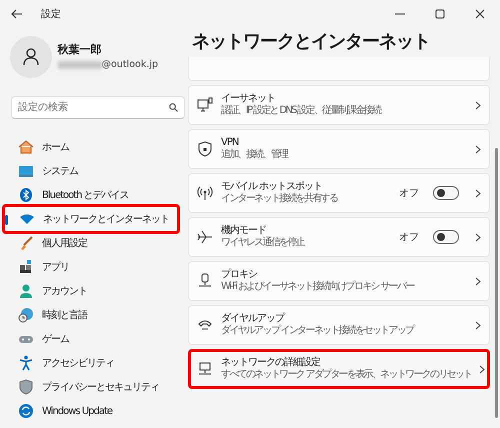  What do you see at coordinates (318, 287) in the screenshot?
I see `card-subtitle: Wi-Fi およびイーサネット接続向けプロキシ サーバー` at bounding box center [318, 287].